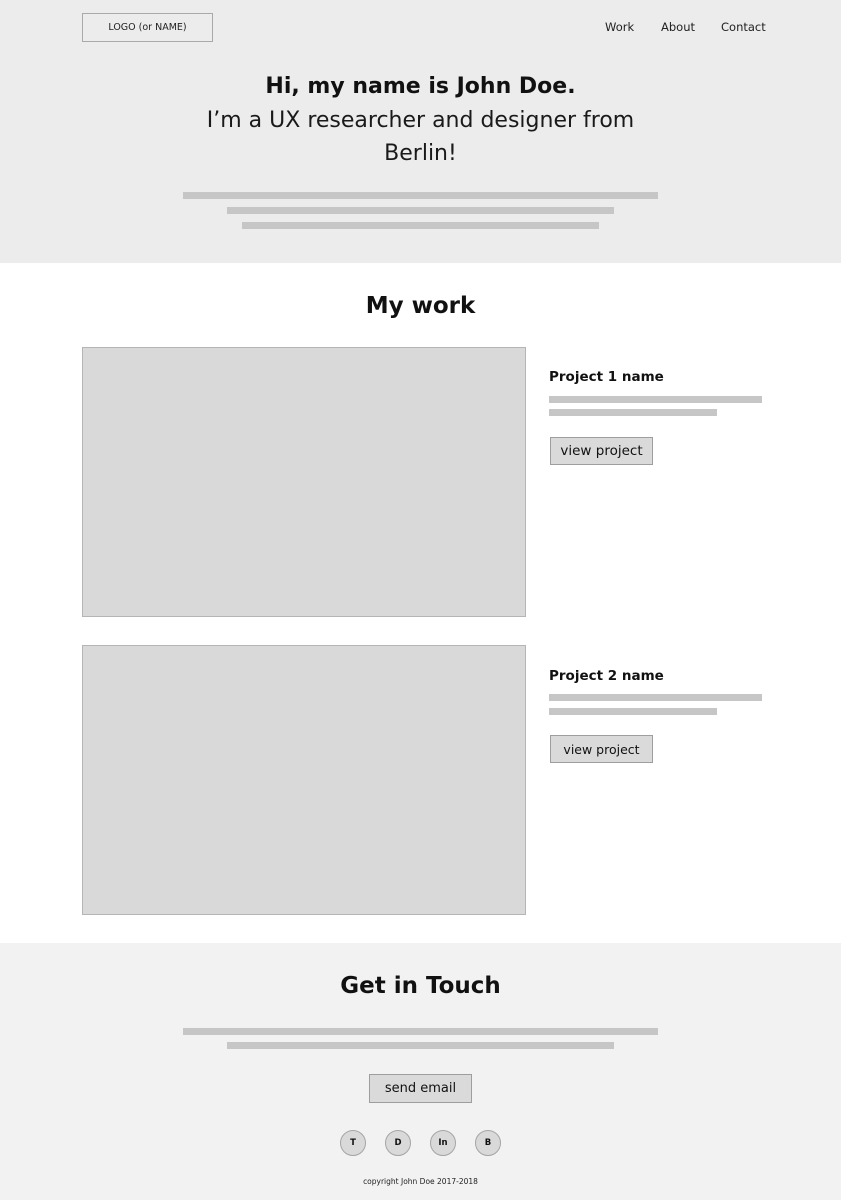 This screenshot has height=1200, width=841. I want to click on project-1-name: Project 1 name, so click(606, 377).